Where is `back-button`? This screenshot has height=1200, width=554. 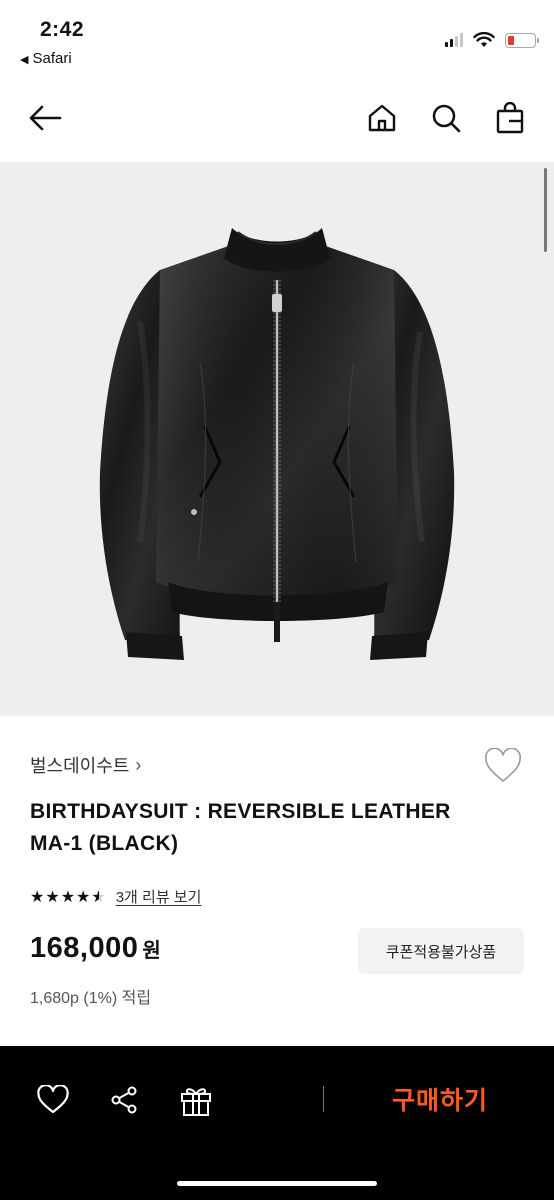
back-button is located at coordinates (45, 118).